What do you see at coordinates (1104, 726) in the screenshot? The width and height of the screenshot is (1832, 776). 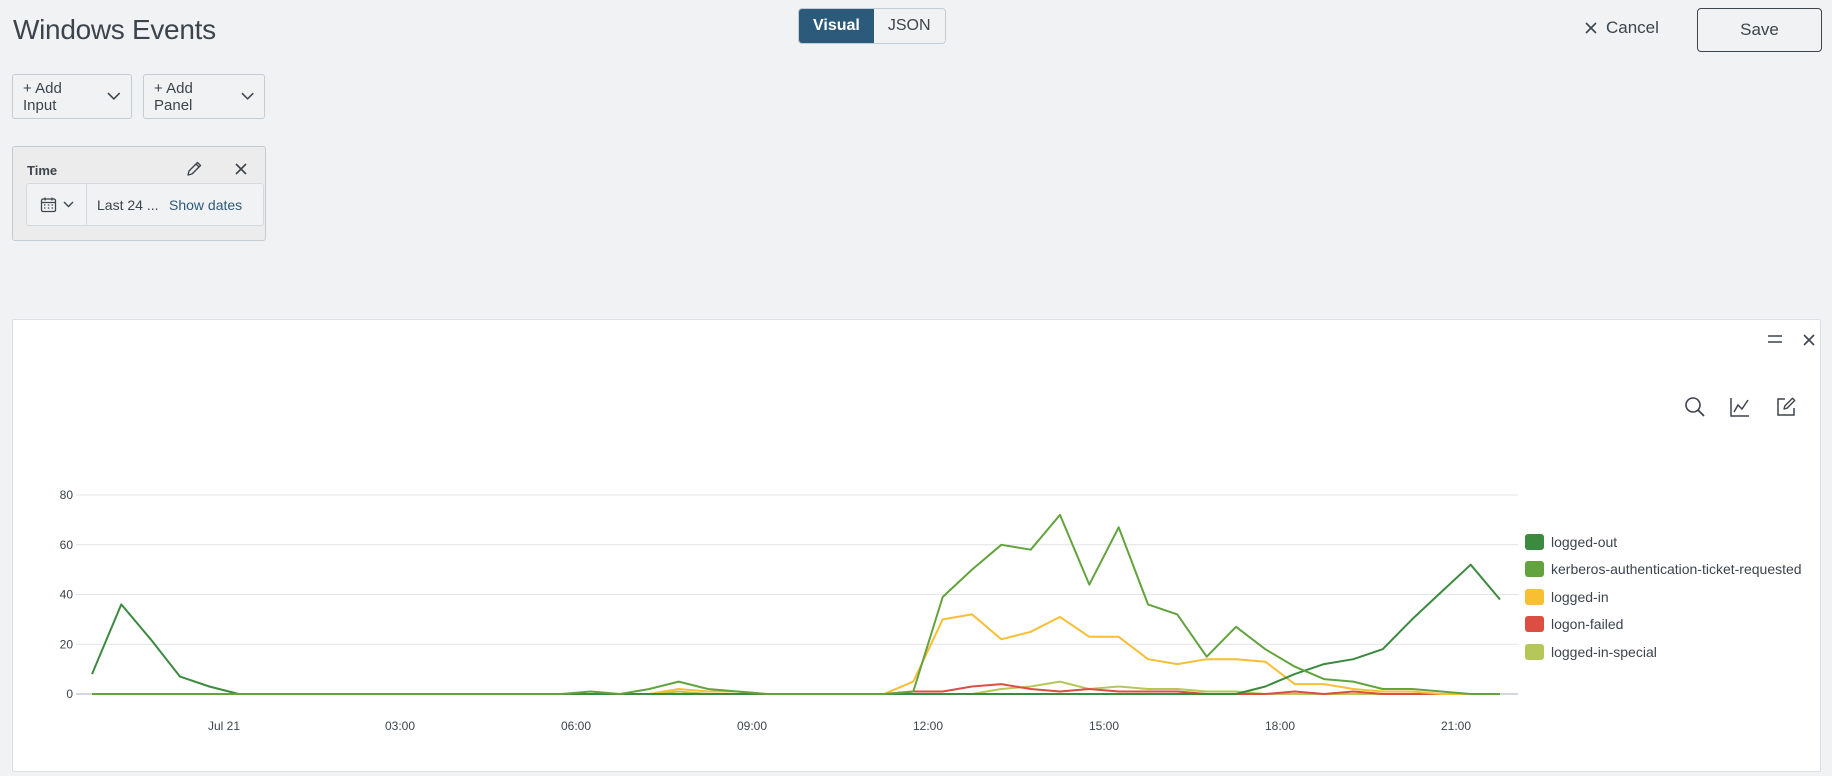 I see `x-tick-label: 15:00` at bounding box center [1104, 726].